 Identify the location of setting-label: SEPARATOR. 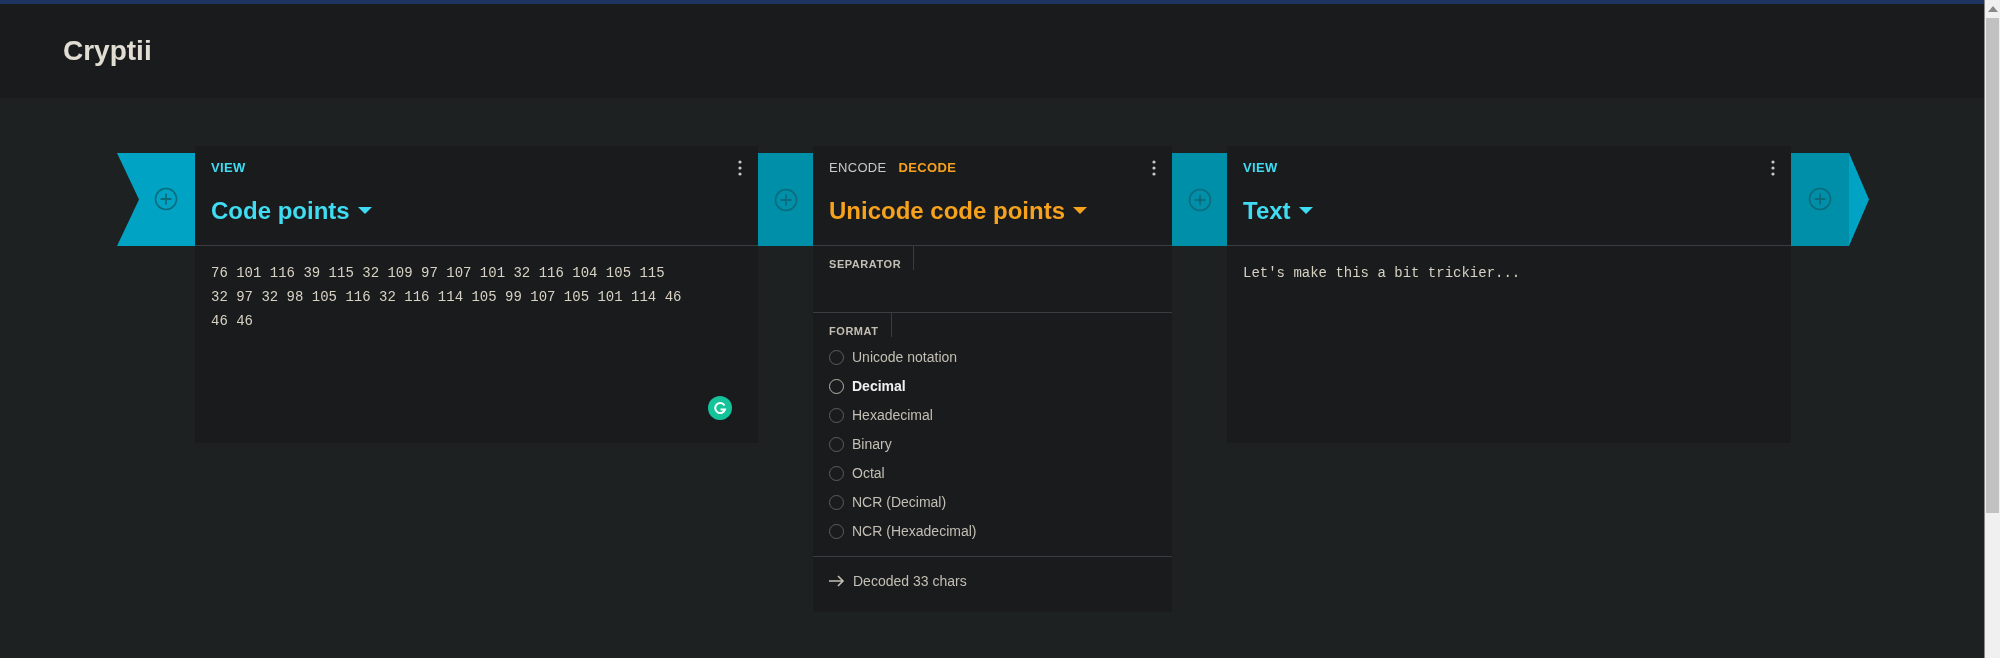
(864, 258).